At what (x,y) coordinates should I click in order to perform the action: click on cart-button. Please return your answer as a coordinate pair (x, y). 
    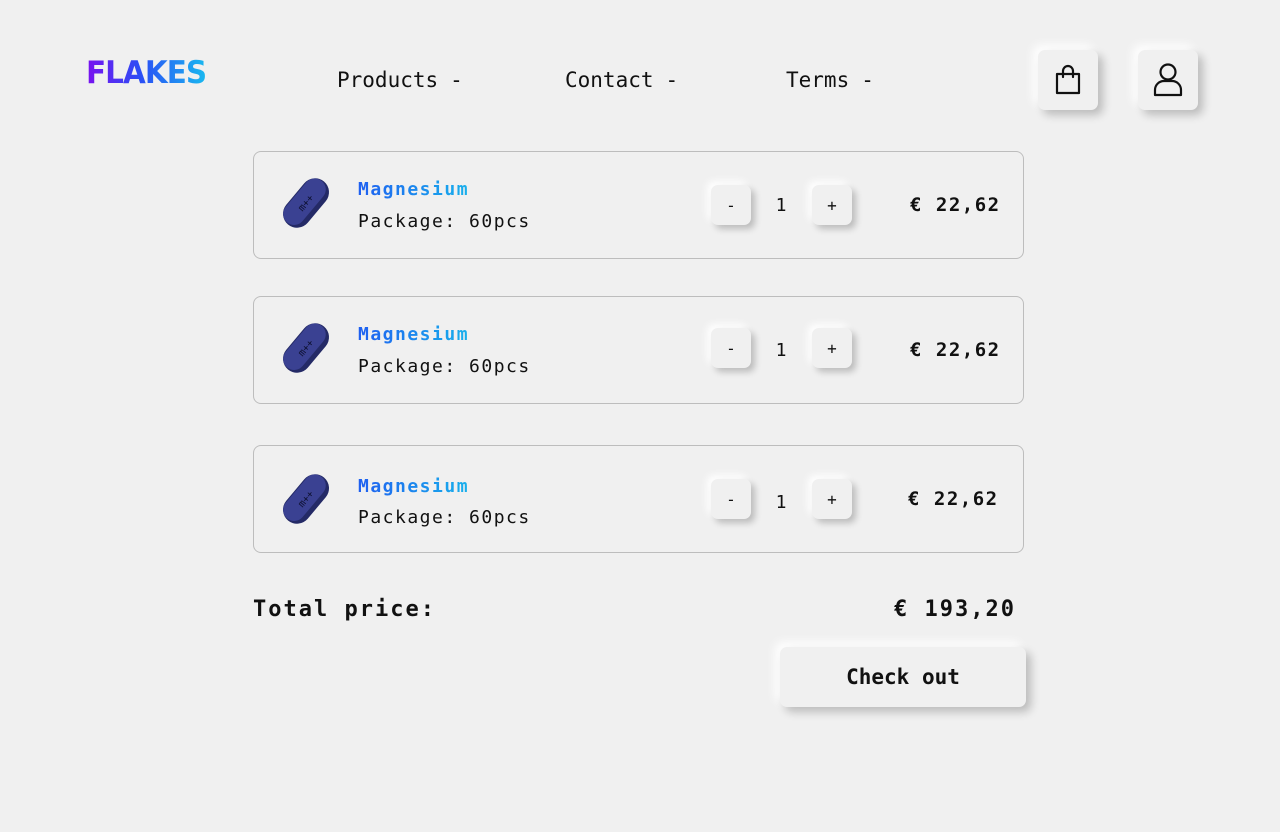
    Looking at the image, I should click on (1068, 80).